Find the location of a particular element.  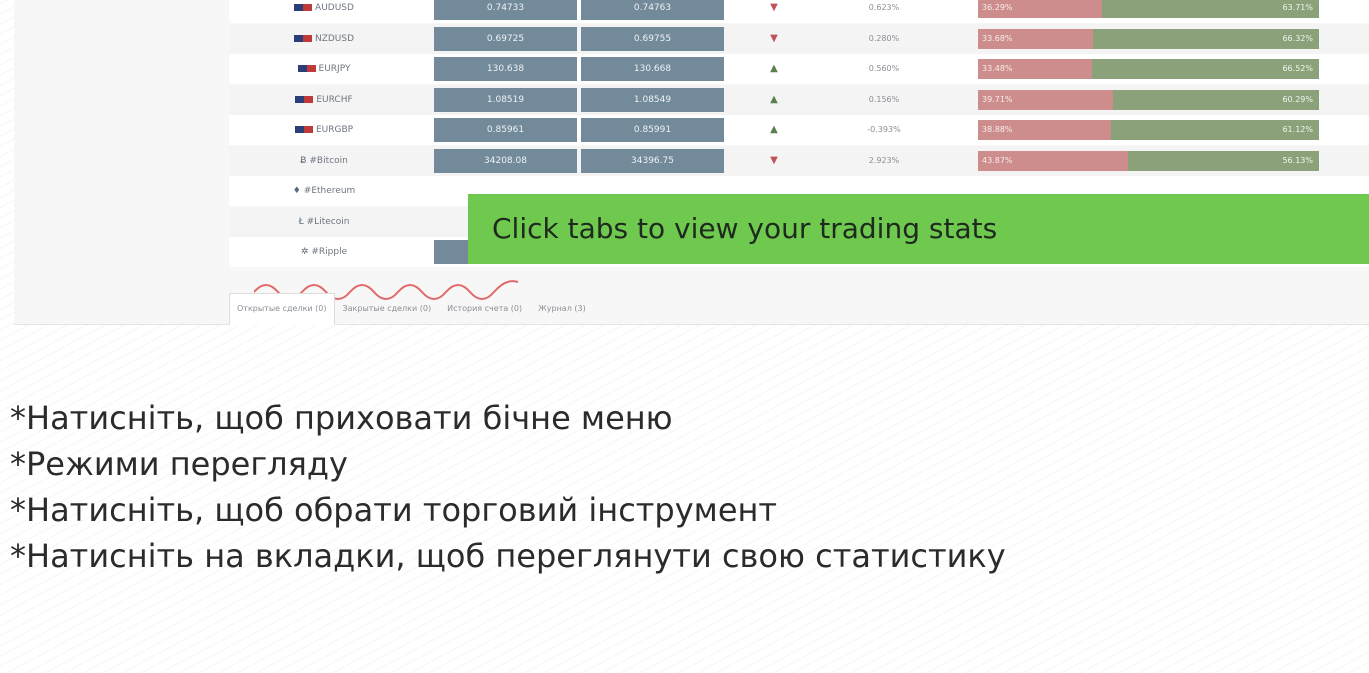

tab-closed-trades: Закрытые сделки (0) is located at coordinates (387, 309).